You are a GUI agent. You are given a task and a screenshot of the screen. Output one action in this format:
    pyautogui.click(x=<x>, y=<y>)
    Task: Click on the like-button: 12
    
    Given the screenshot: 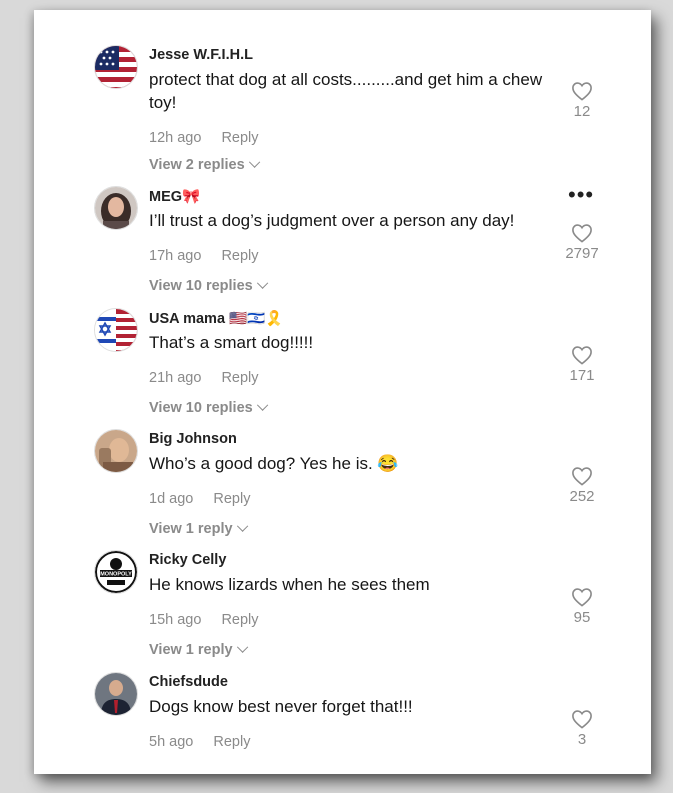 What is the action you would take?
    pyautogui.click(x=582, y=100)
    